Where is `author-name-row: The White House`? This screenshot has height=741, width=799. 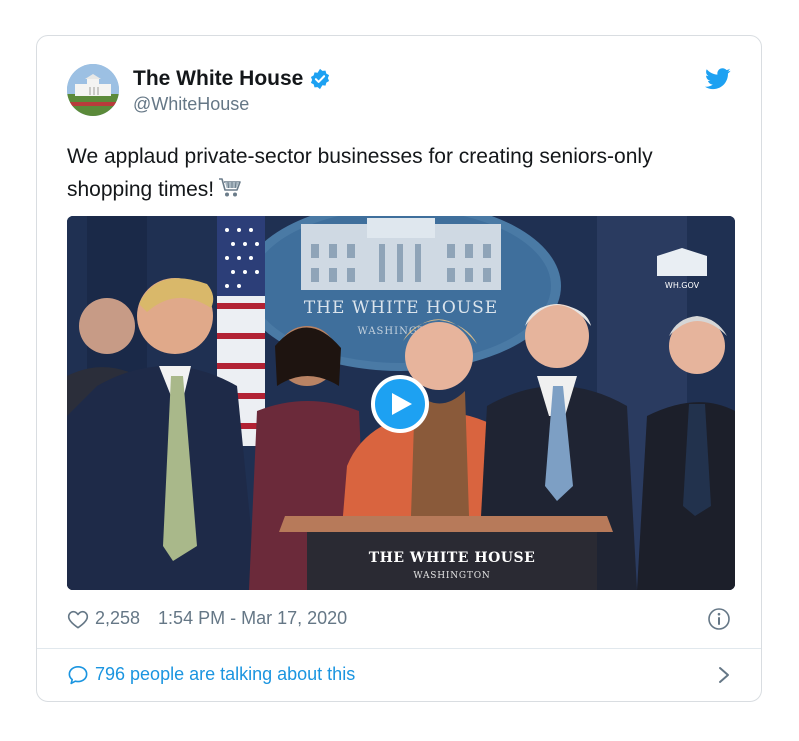 author-name-row: The White House is located at coordinates (232, 79).